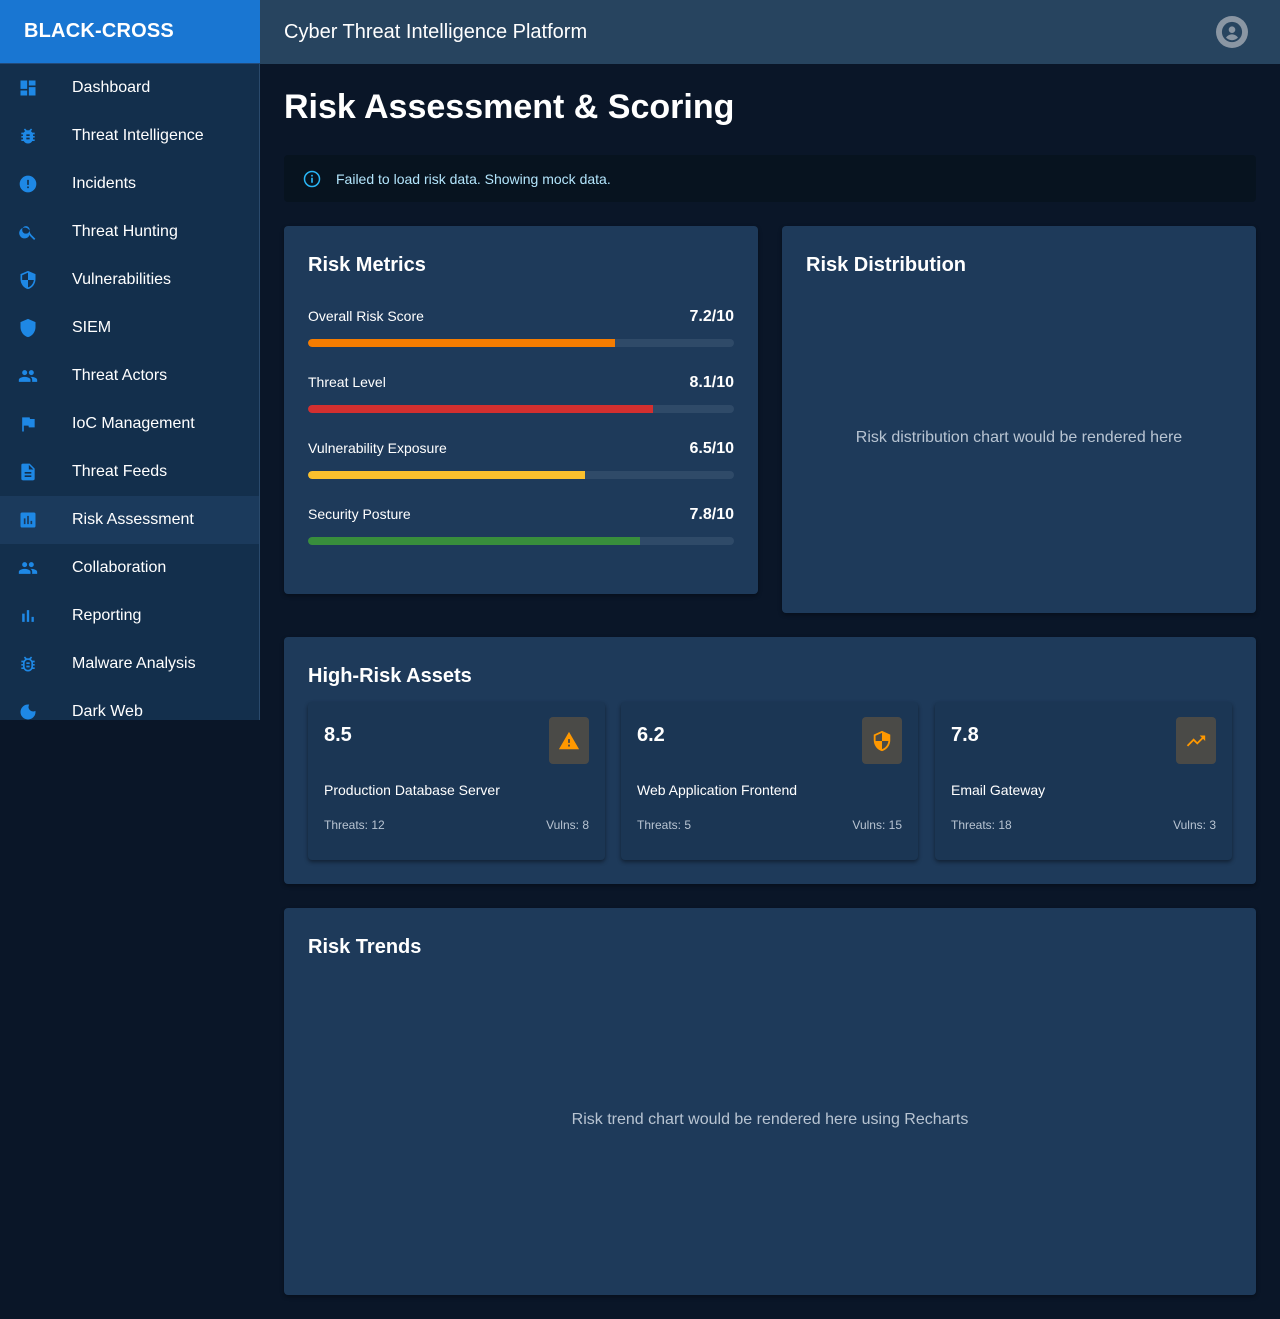 The height and width of the screenshot is (1319, 1280). I want to click on security-shield-icon, so click(882, 740).